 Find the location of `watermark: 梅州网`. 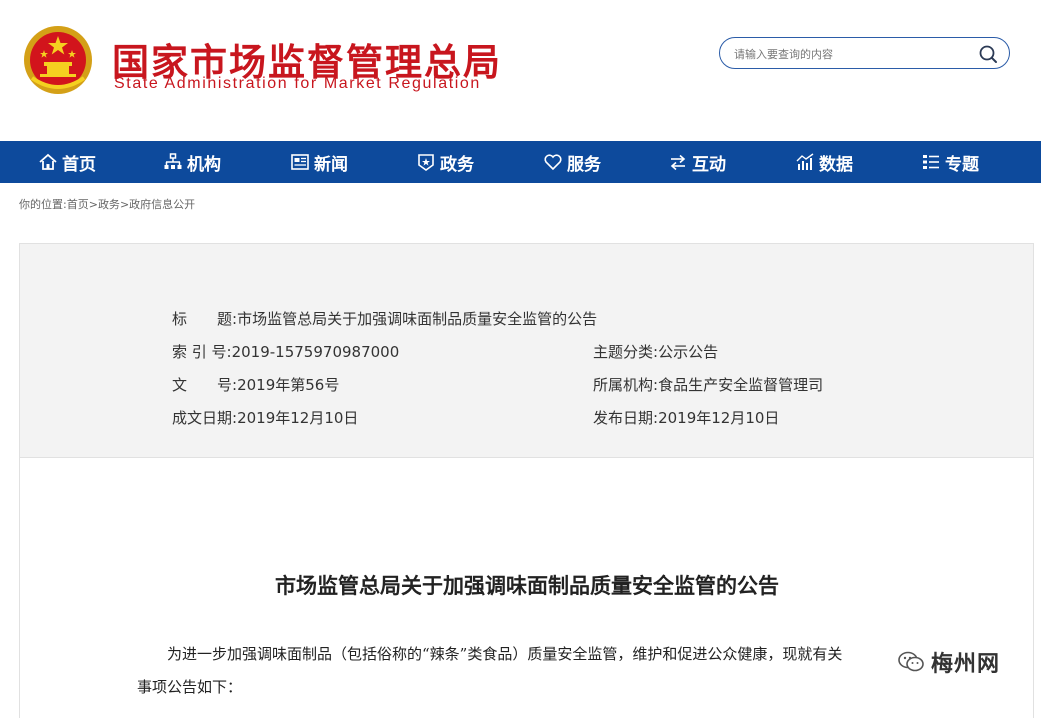

watermark: 梅州网 is located at coordinates (949, 662).